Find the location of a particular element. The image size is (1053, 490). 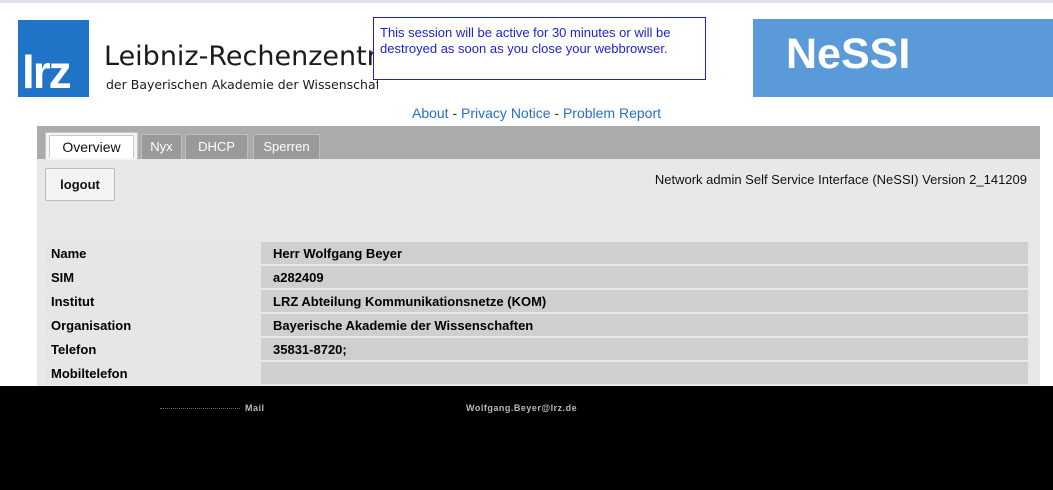

lrz-logo-text: lrz is located at coordinates (47, 72).